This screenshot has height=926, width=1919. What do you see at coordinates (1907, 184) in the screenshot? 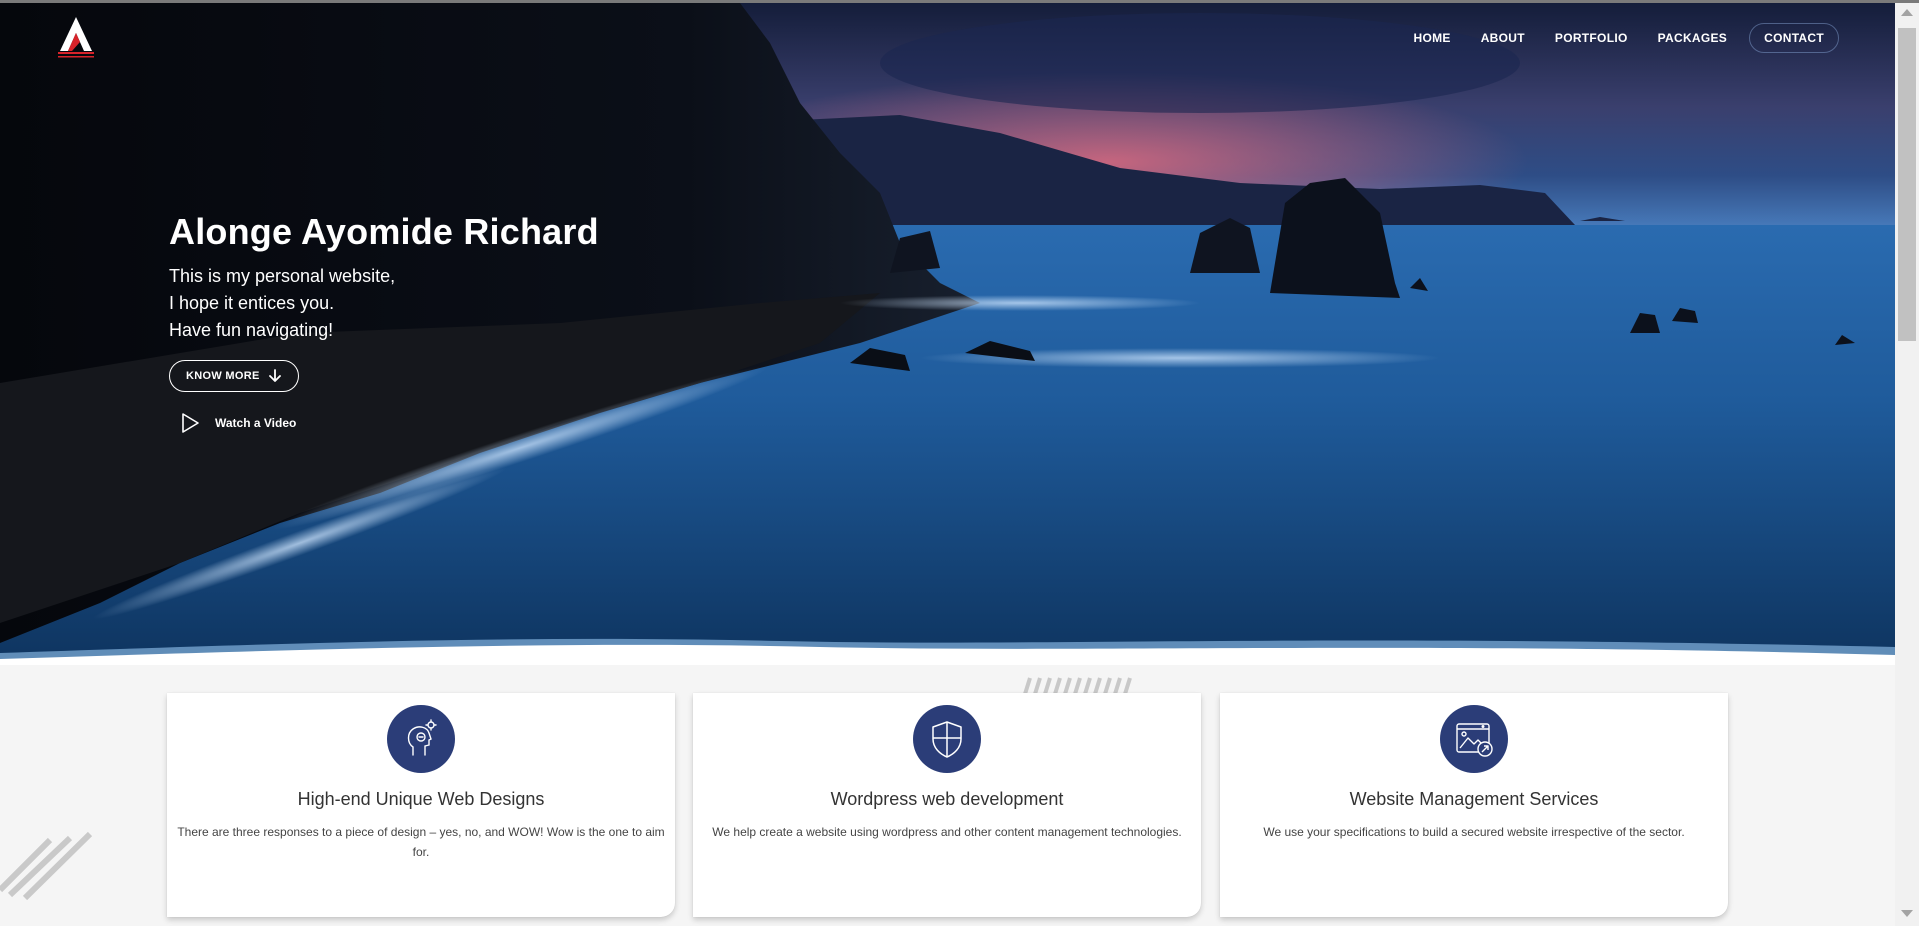
I see `scrollbar-thumb` at bounding box center [1907, 184].